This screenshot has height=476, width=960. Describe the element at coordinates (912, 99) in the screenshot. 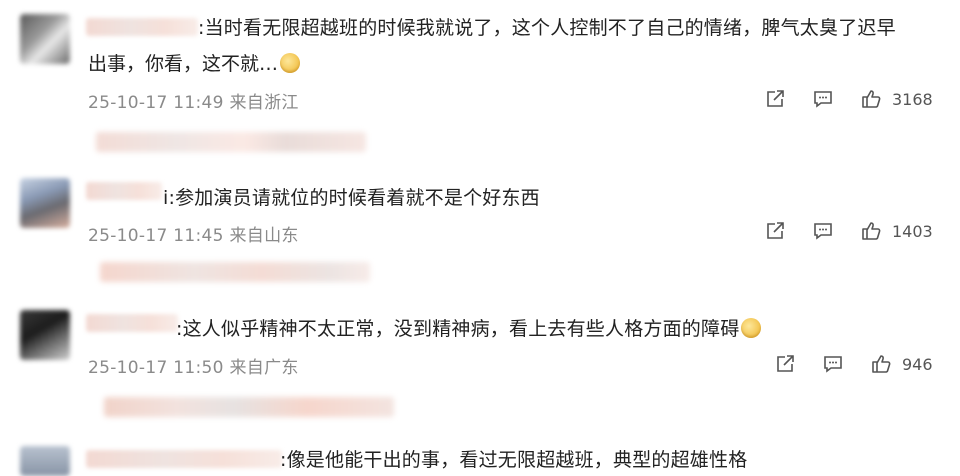

I see `like-count: 3168` at that location.